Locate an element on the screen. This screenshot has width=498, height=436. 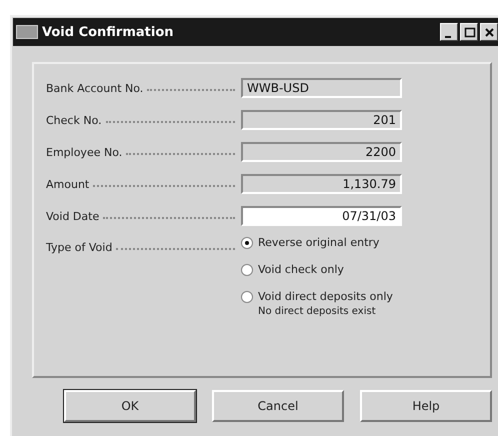
field-label: Check No. is located at coordinates (74, 120).